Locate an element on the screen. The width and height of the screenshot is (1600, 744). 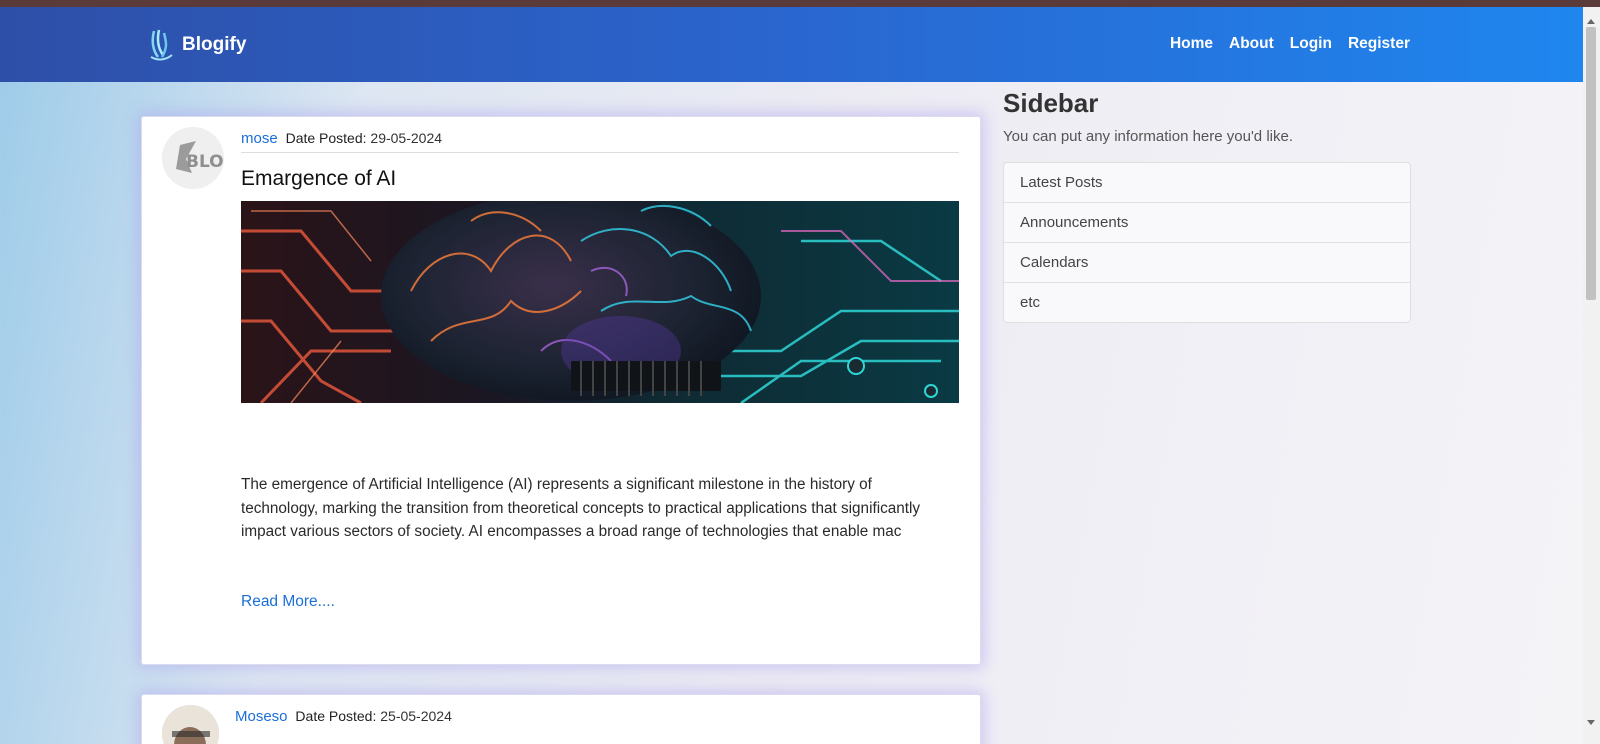
avatar-text: BLO is located at coordinates (205, 162).